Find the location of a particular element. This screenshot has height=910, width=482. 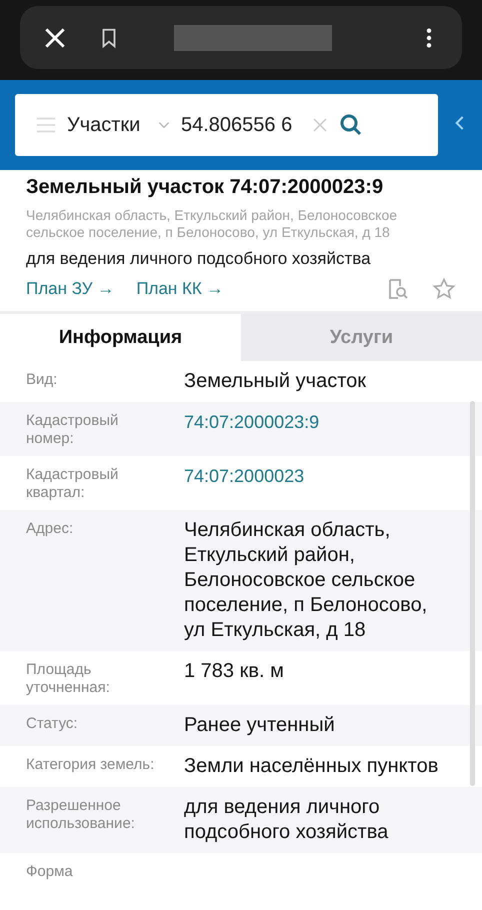

field-label: Разрешенное использование: is located at coordinates (81, 814).